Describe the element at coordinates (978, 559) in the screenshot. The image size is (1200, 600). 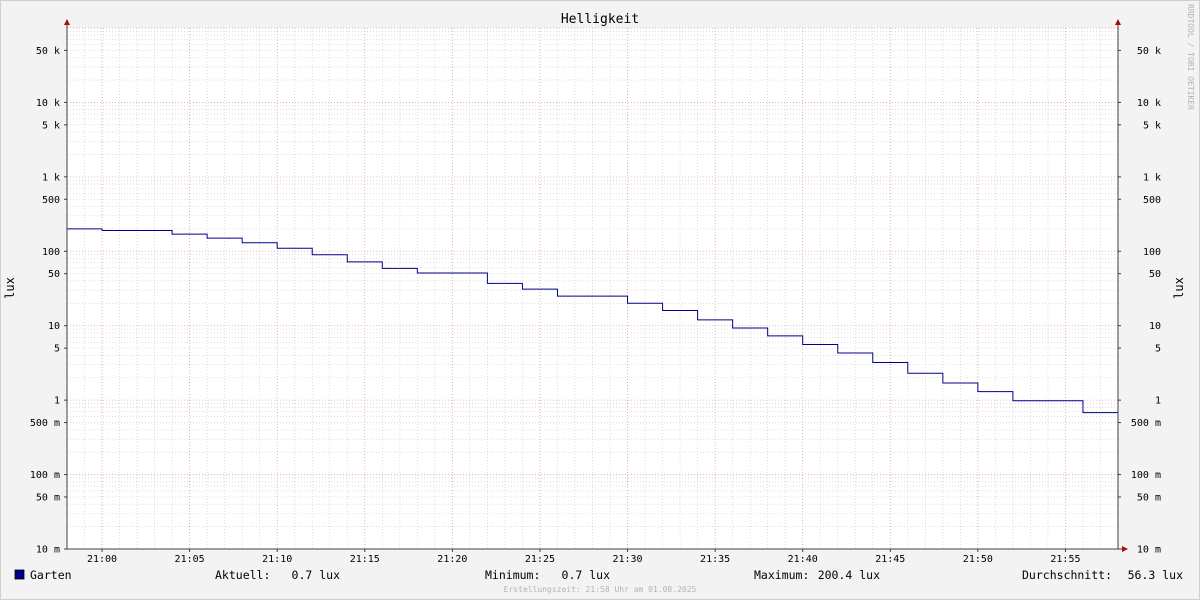
I see `x-tick-label: 21:50` at that location.